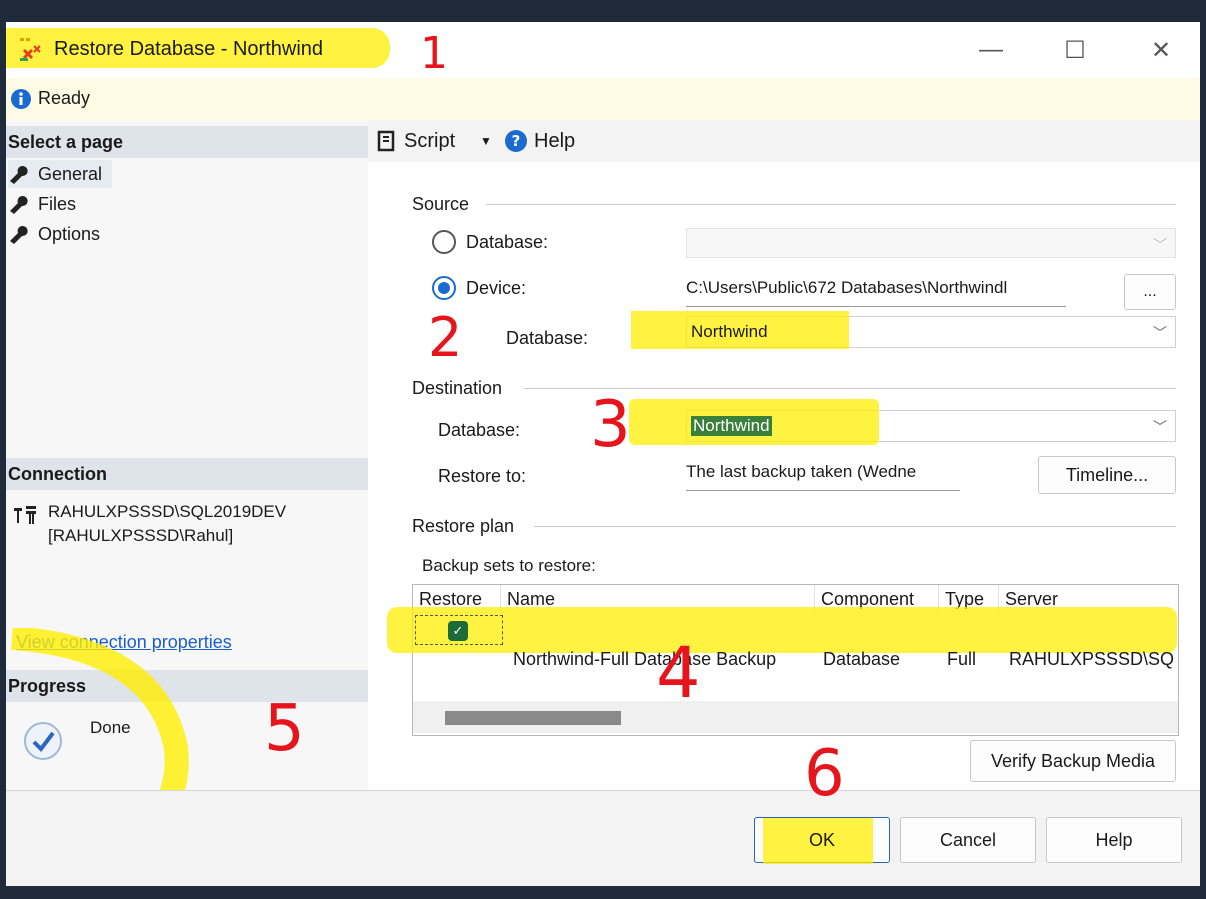 The image size is (1206, 899). What do you see at coordinates (284, 729) in the screenshot?
I see `annotation-5: 5` at bounding box center [284, 729].